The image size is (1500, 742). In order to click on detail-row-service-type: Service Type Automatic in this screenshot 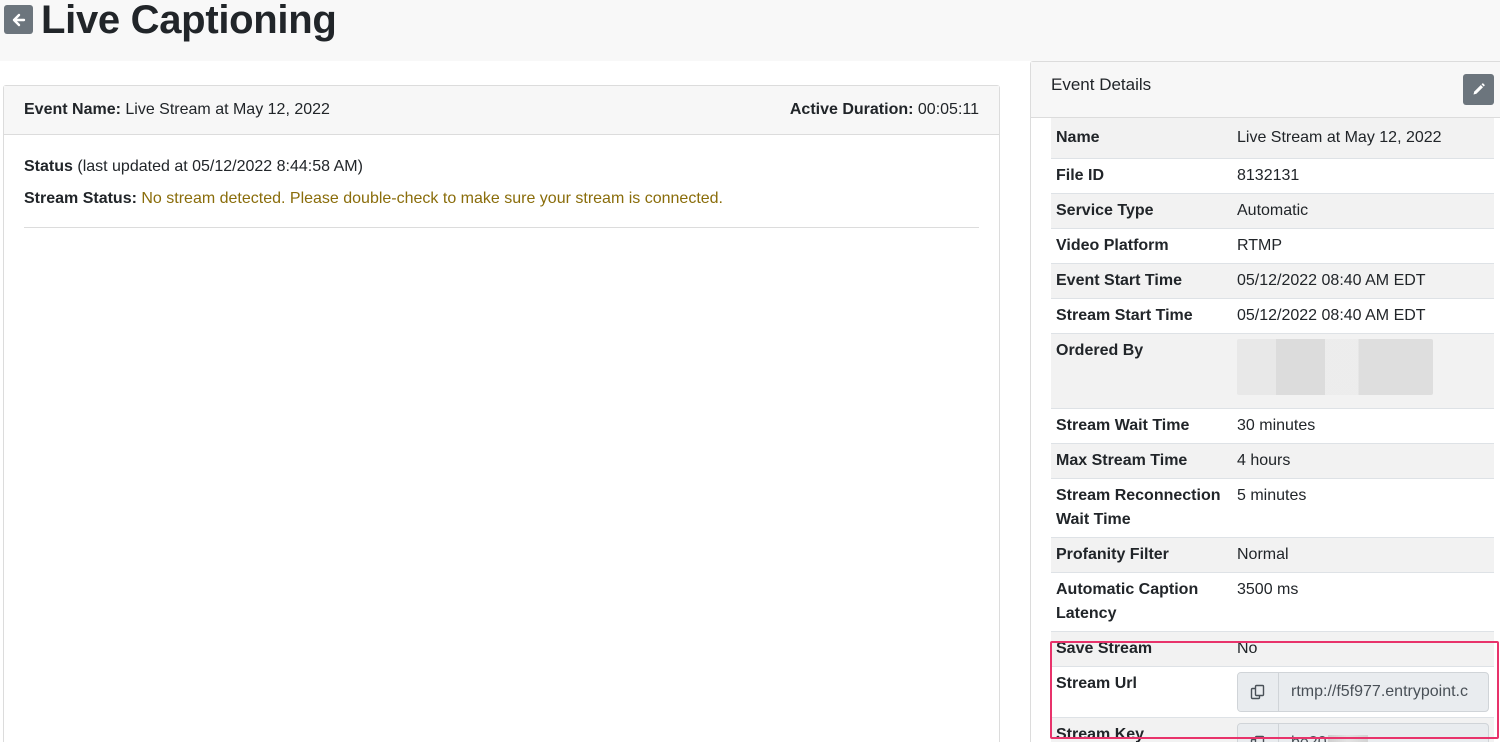, I will do `click(1272, 211)`.